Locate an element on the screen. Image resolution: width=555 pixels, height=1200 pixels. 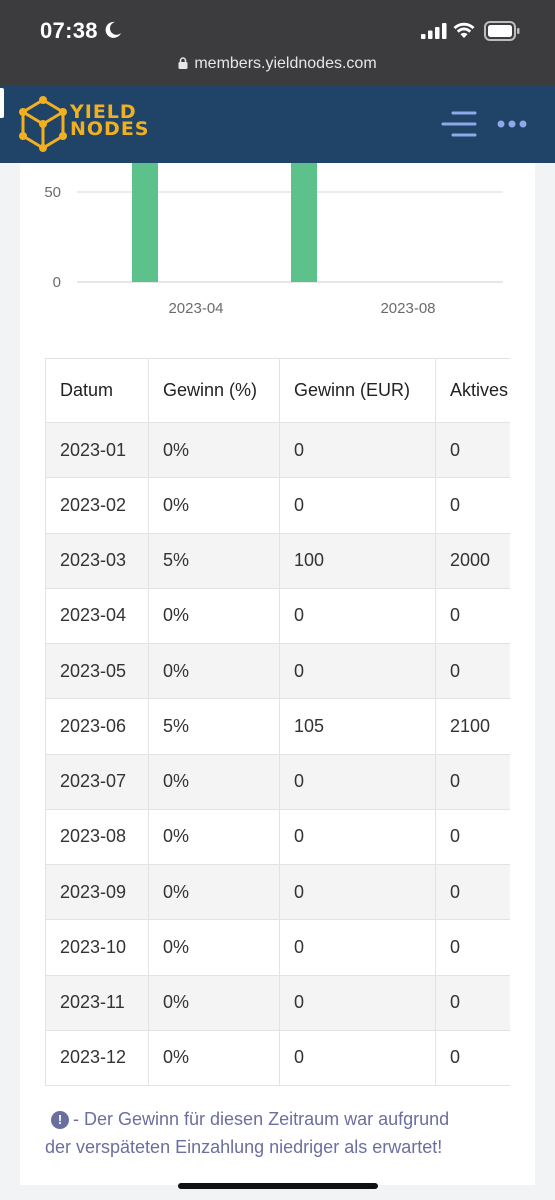
profit-bar-chart: 500 2023-042023-082023-12 is located at coordinates (273, 240).